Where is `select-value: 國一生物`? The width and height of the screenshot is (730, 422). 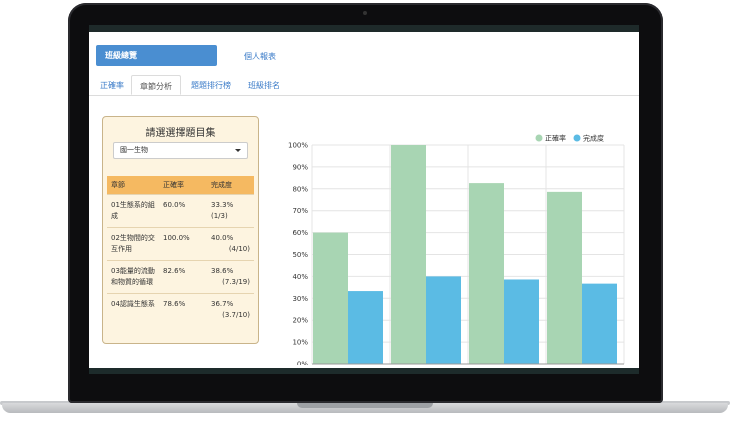 select-value: 國一生物 is located at coordinates (134, 150).